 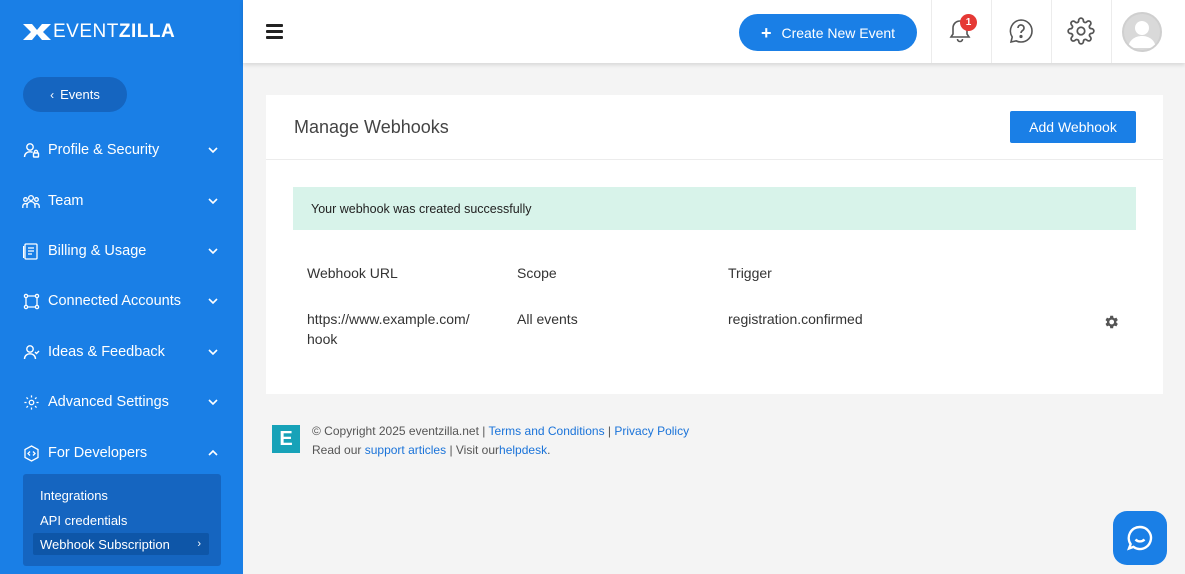 What do you see at coordinates (322, 339) in the screenshot?
I see `webhook-url-line: hook` at bounding box center [322, 339].